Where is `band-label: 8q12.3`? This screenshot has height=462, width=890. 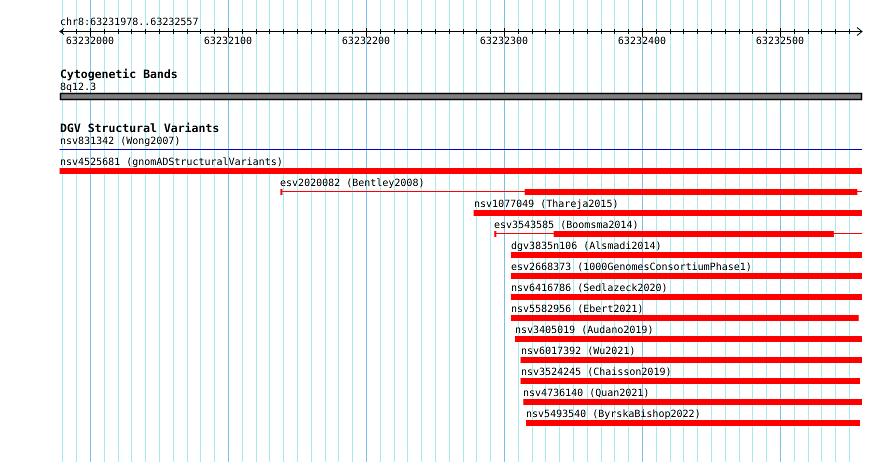
band-label: 8q12.3 is located at coordinates (78, 87).